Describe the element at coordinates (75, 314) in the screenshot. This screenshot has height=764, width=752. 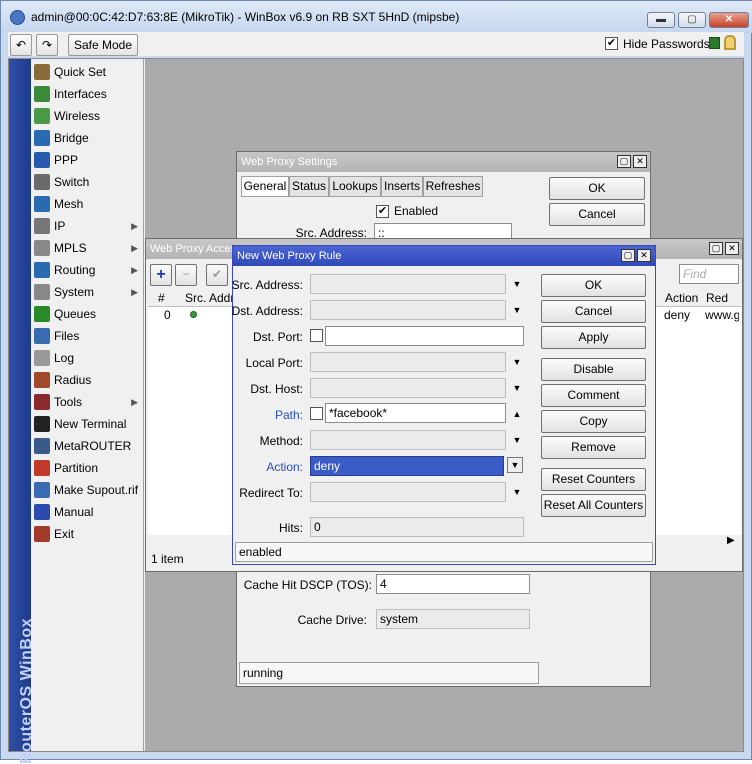
I see `menu-item-label: Queues` at that location.